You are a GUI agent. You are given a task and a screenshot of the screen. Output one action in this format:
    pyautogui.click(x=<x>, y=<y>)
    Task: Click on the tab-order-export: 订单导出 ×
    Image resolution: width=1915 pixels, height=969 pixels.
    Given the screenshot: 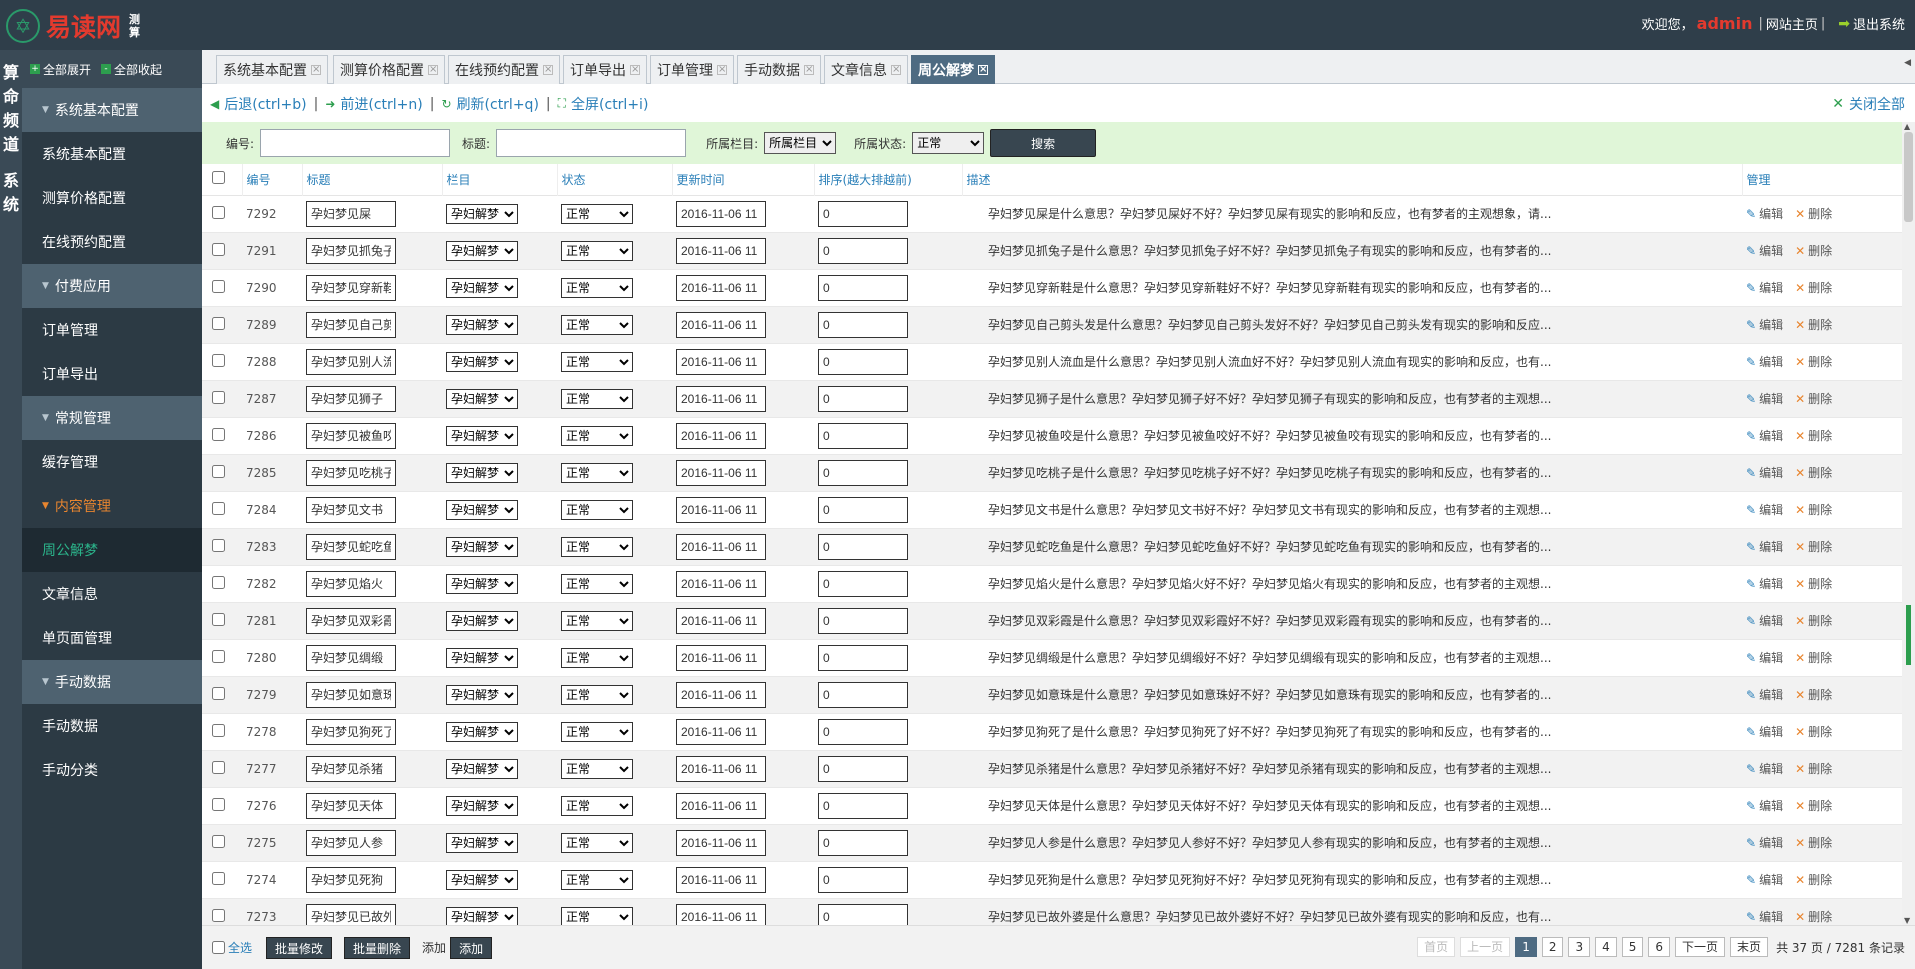 What is the action you would take?
    pyautogui.click(x=605, y=69)
    